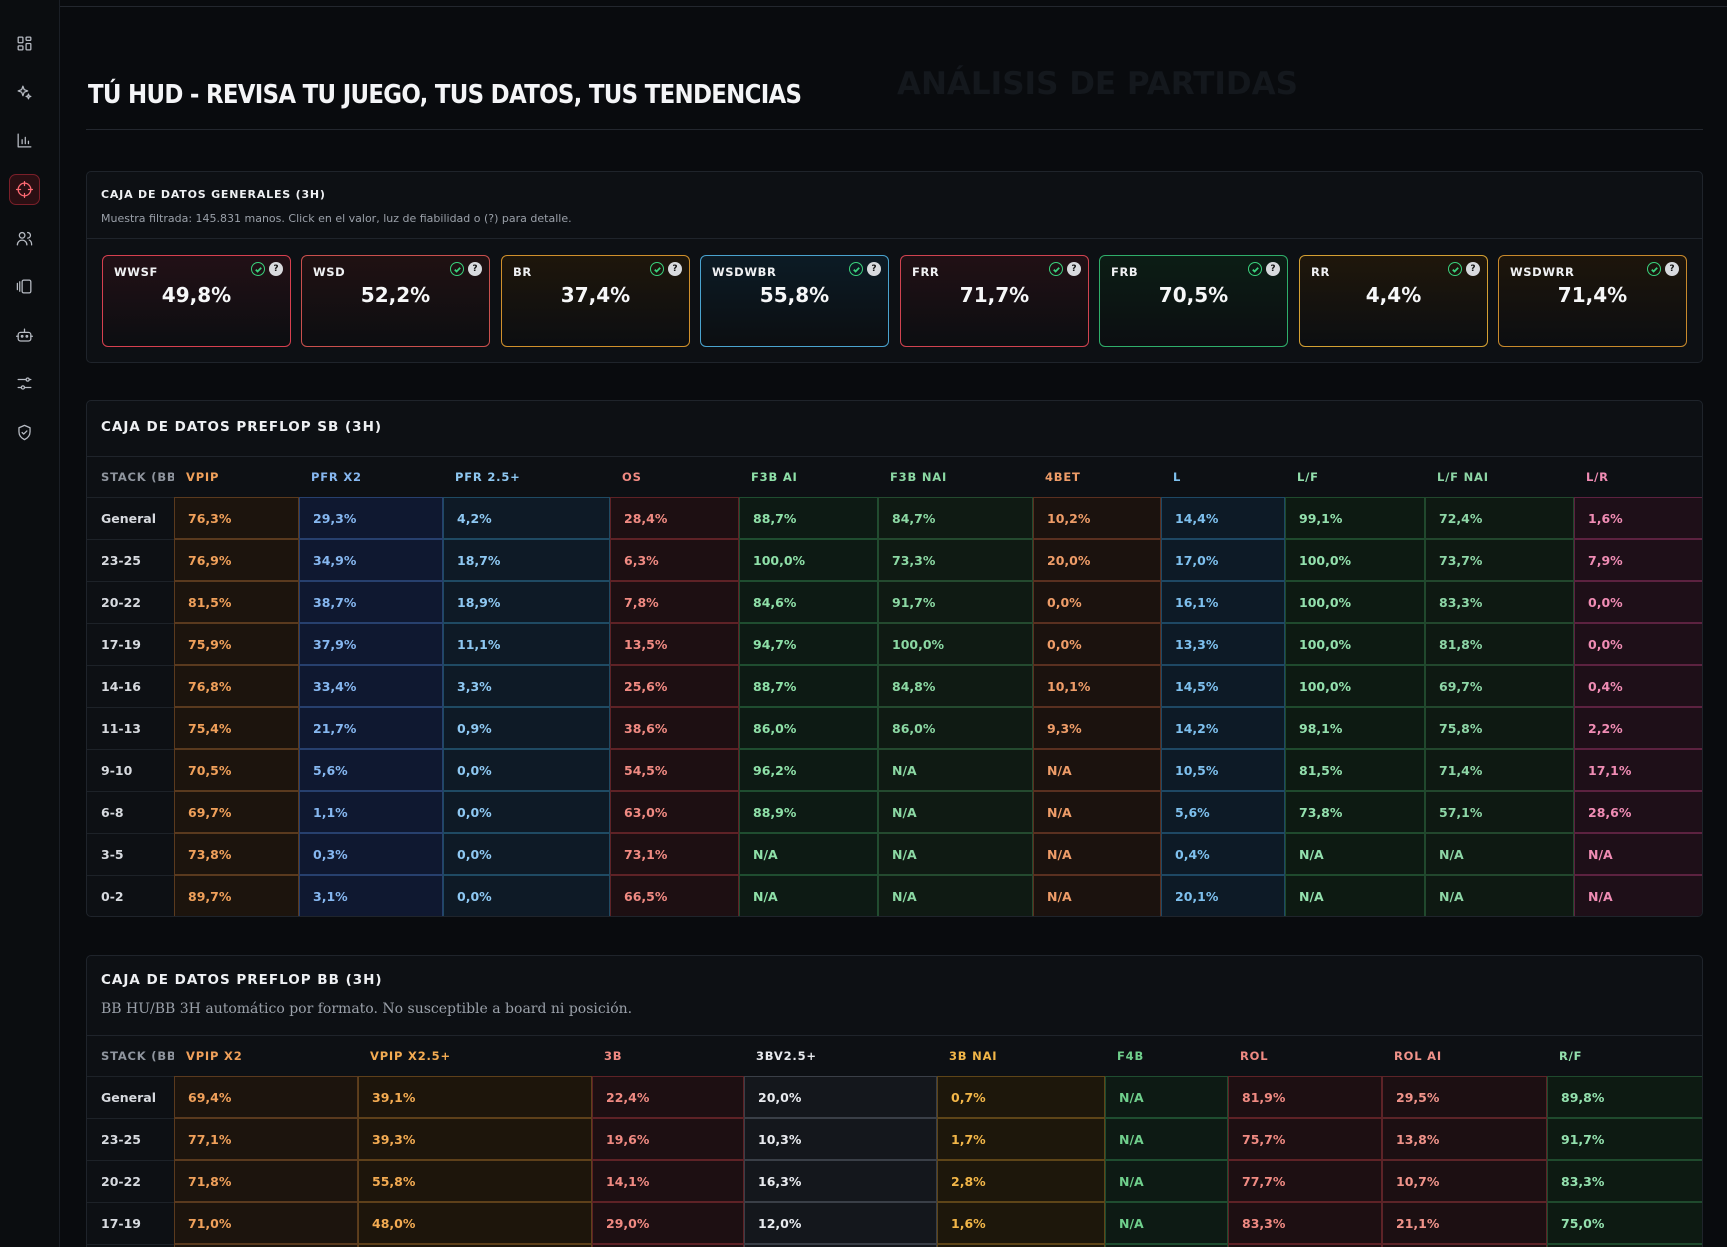 Image resolution: width=1727 pixels, height=1247 pixels. Describe the element at coordinates (1021, 1139) in the screenshot. I see `bb-table-cell: 1,7%` at that location.